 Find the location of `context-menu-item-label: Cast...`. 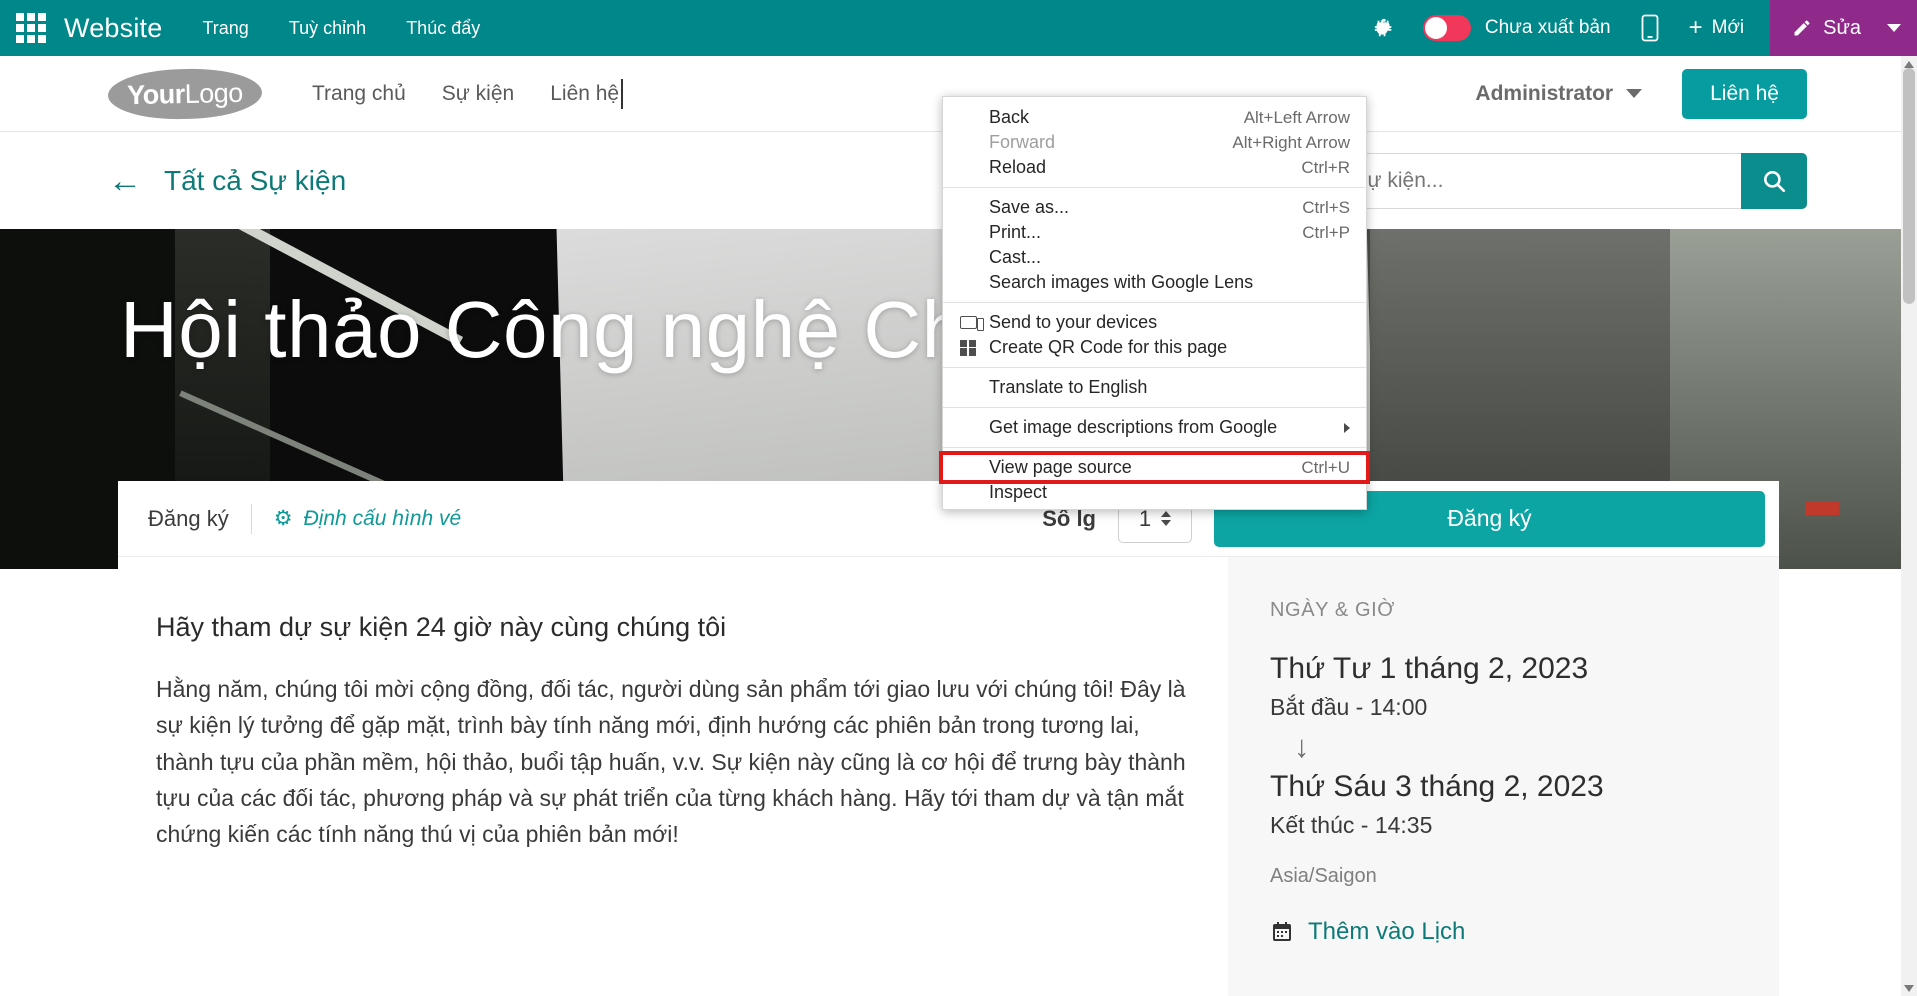

context-menu-item-label: Cast... is located at coordinates (1015, 257).